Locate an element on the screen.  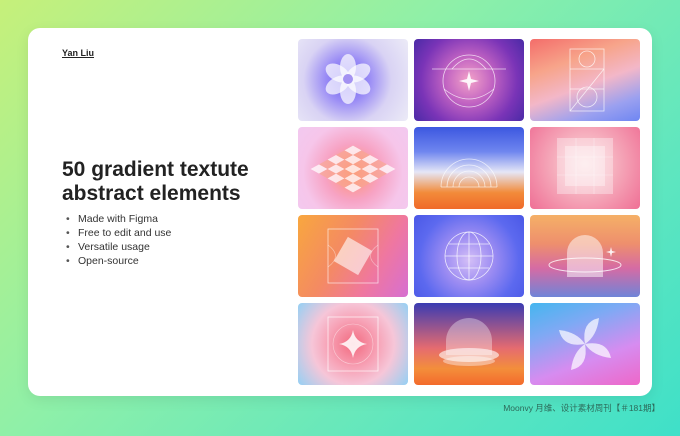
circle-star-icon is located at coordinates (469, 81).